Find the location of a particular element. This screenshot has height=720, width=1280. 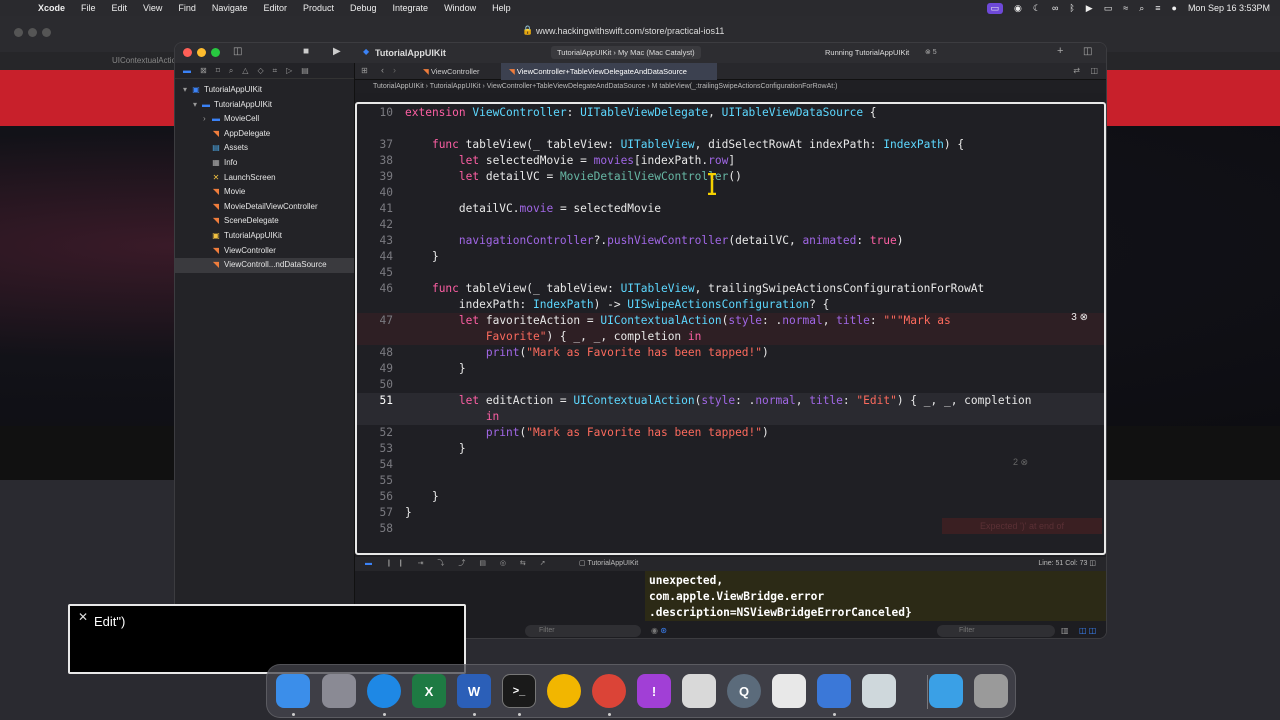

line-number: 53 is located at coordinates (375, 449).